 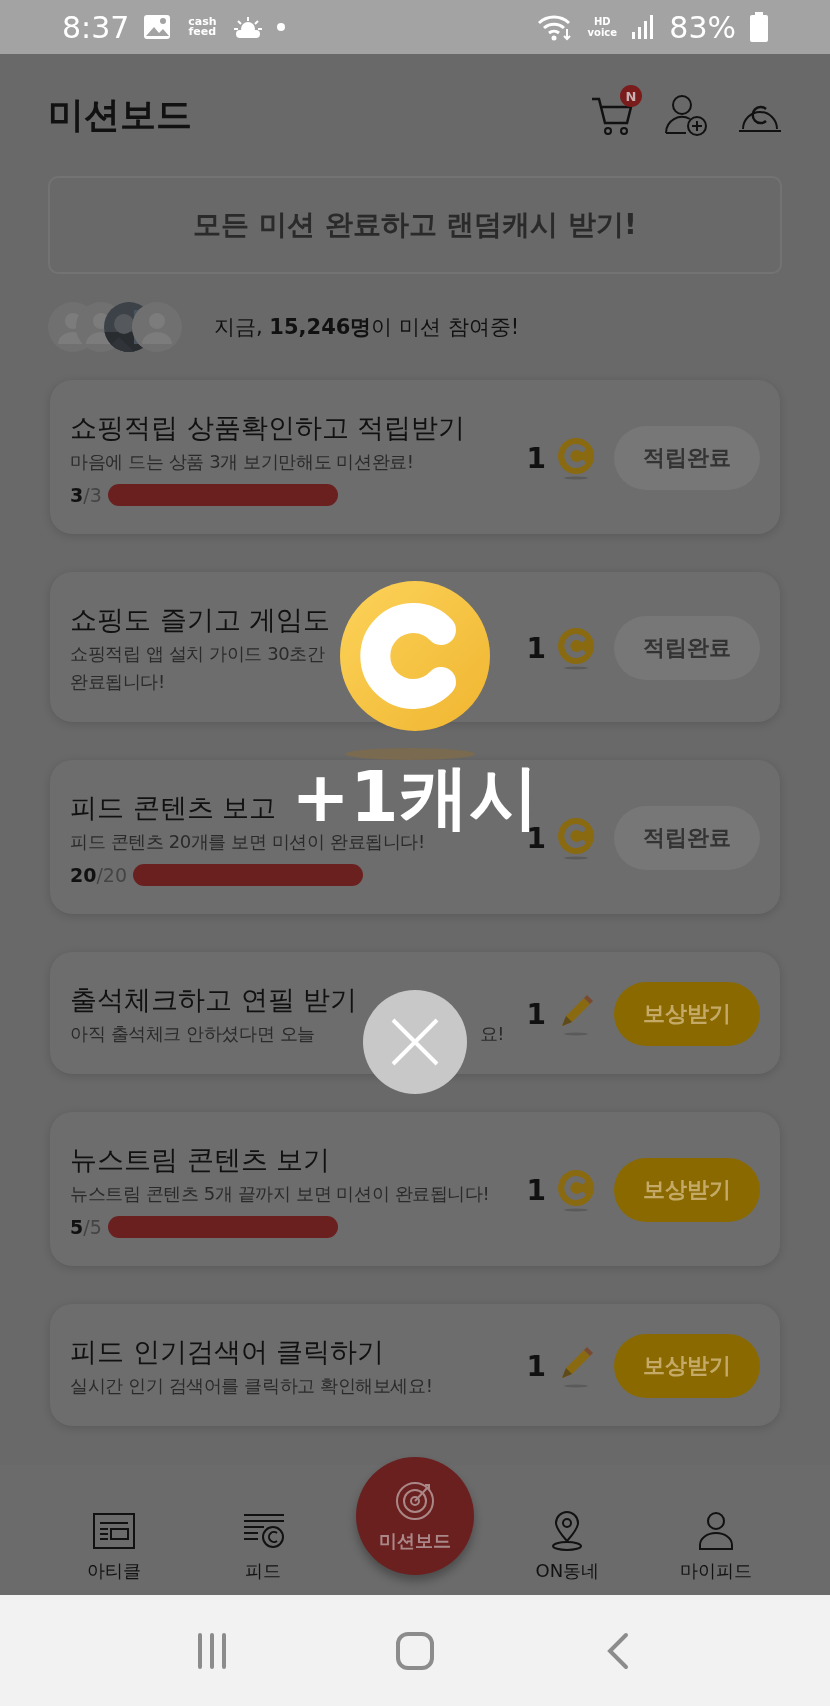 What do you see at coordinates (200, 1160) in the screenshot?
I see `mission-title: 뉴스트림 콘텐츠 보기` at bounding box center [200, 1160].